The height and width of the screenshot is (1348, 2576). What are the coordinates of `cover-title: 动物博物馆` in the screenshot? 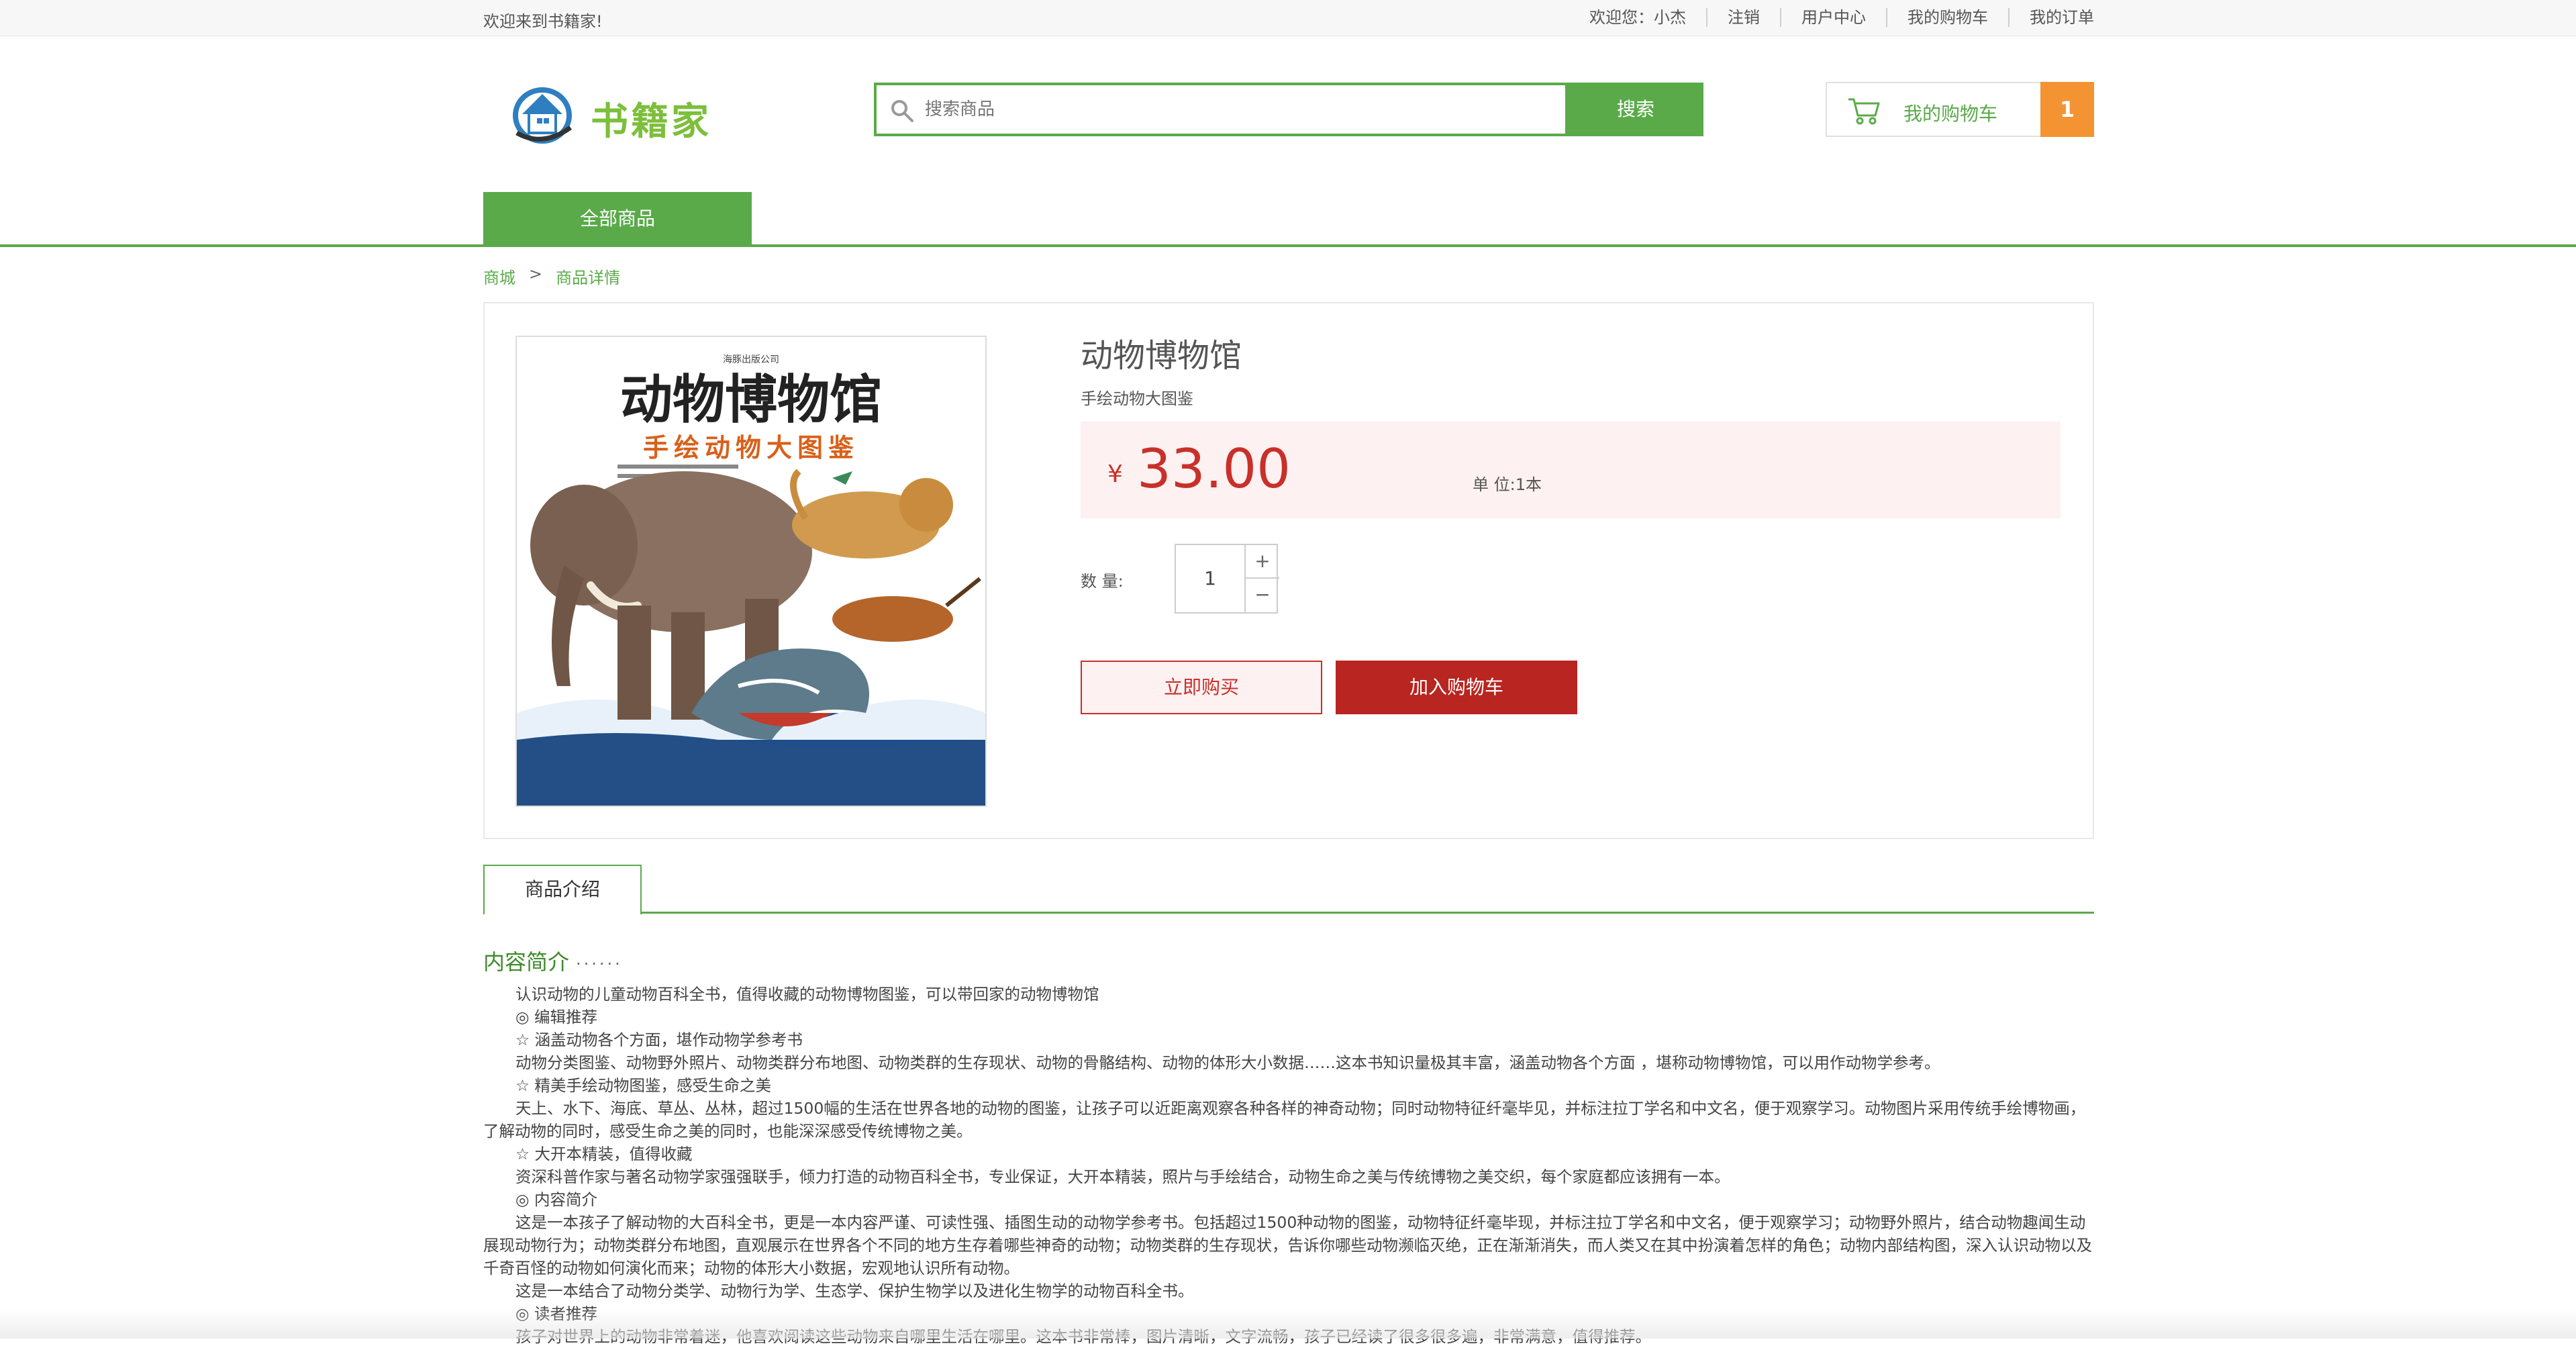 It's located at (751, 399).